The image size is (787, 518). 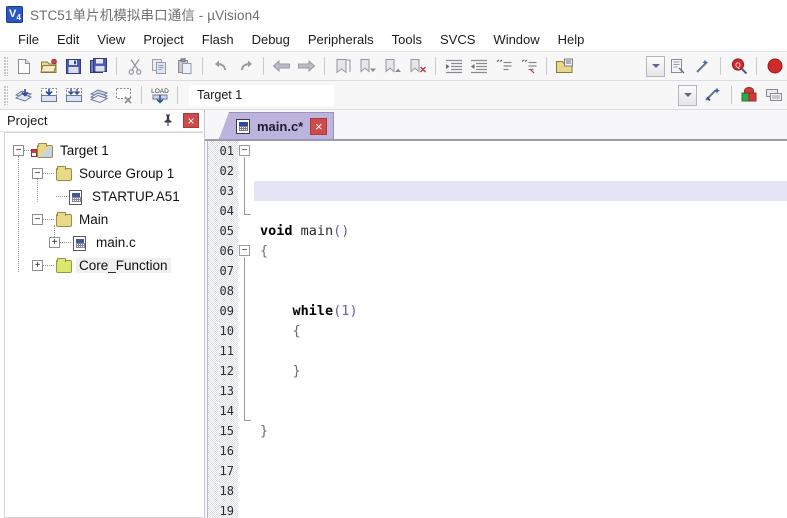 What do you see at coordinates (393, 95) in the screenshot?
I see `build-toolbar: LOAD Target 1` at bounding box center [393, 95].